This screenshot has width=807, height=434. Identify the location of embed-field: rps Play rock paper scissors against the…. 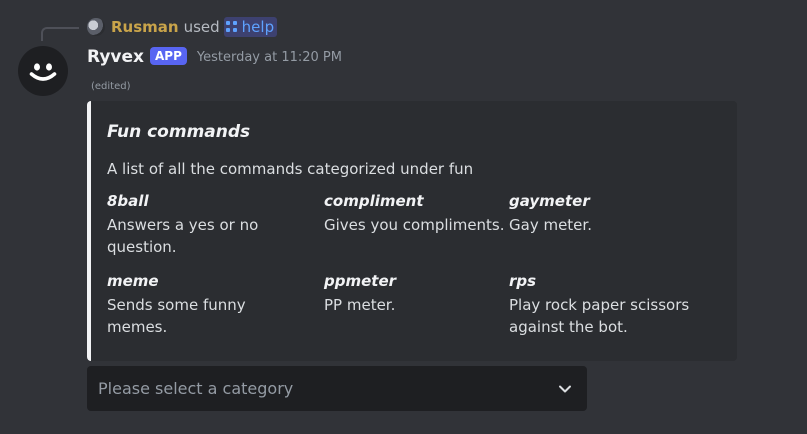
(609, 304).